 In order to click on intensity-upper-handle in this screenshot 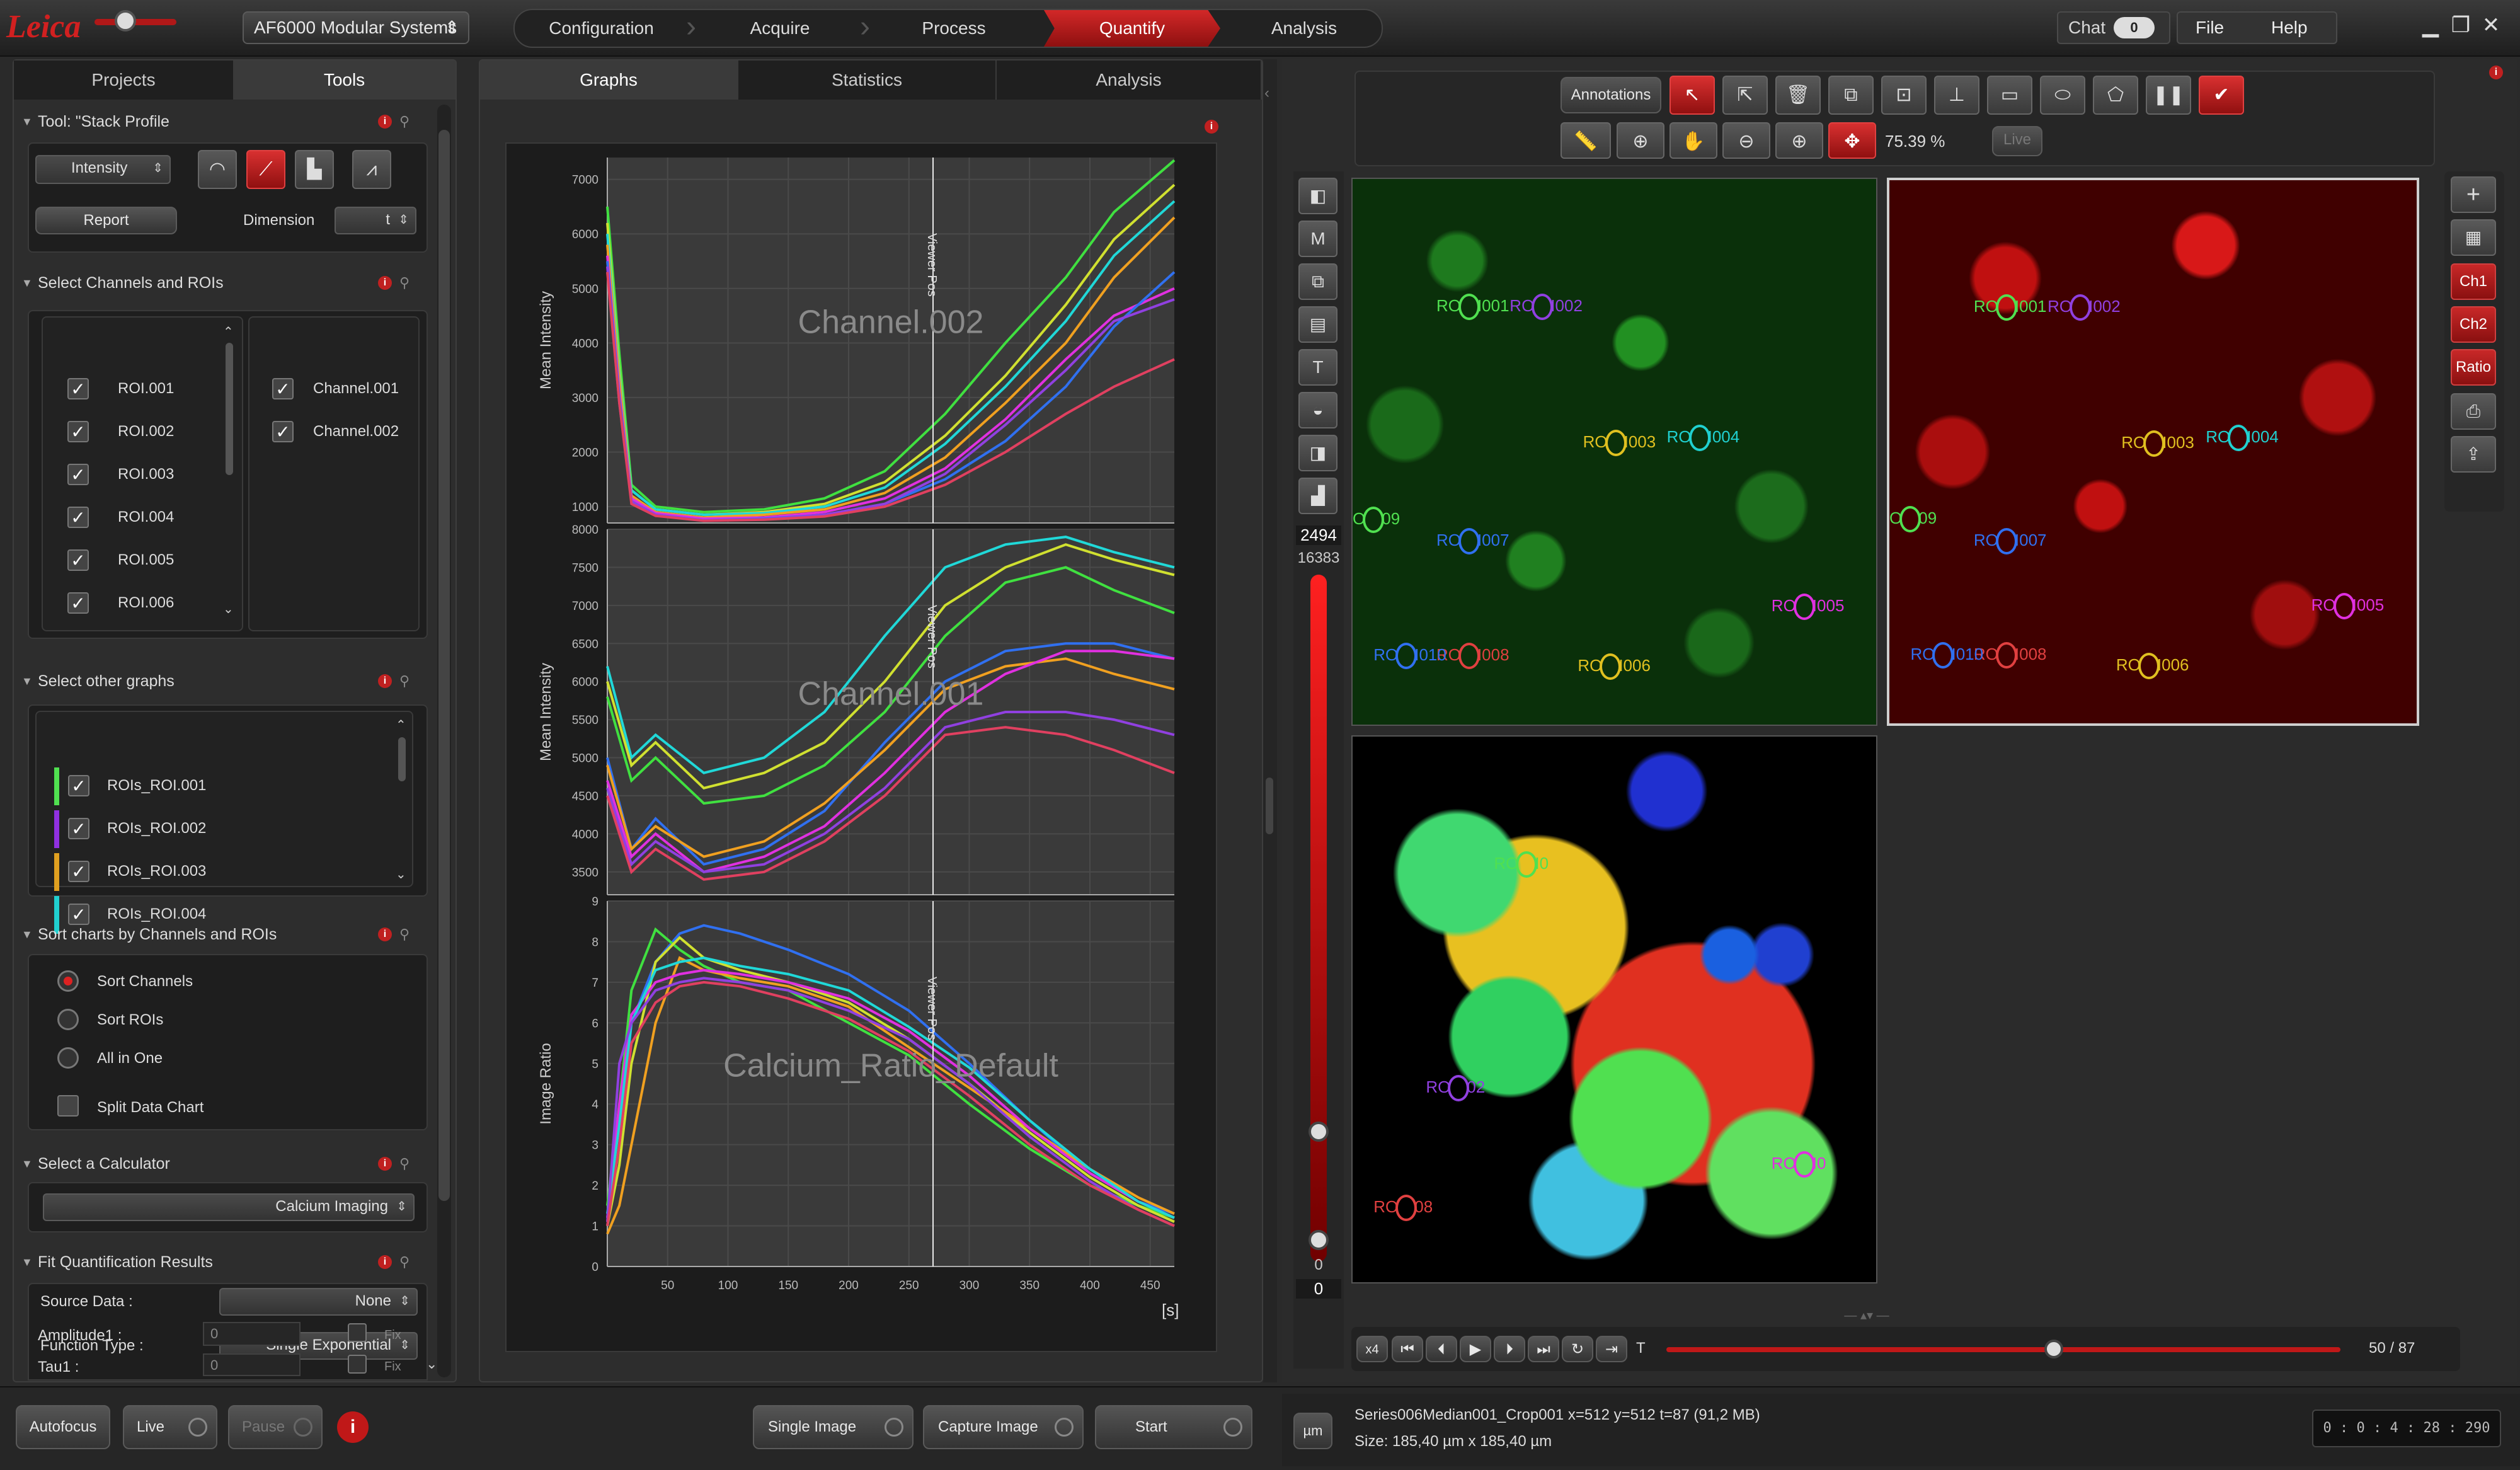, I will do `click(1319, 1132)`.